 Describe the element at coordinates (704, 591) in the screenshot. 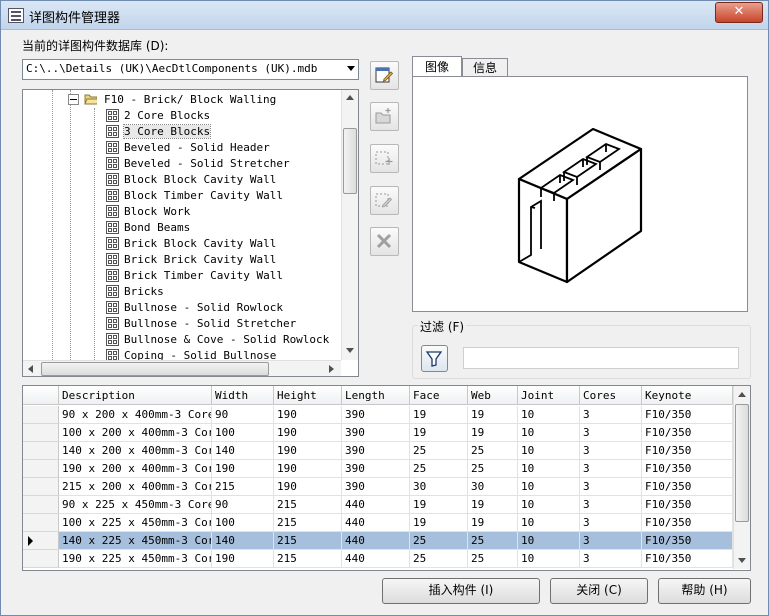

I see `help-button: 帮助 (H)` at that location.